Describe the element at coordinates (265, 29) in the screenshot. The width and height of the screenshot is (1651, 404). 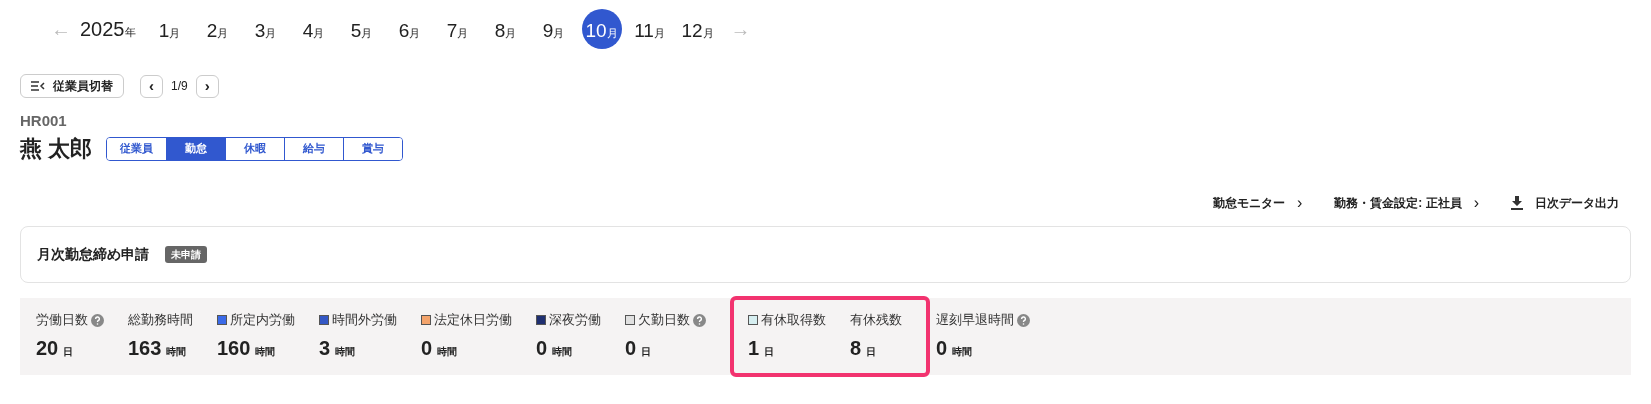
I see `month-button: 3月` at that location.